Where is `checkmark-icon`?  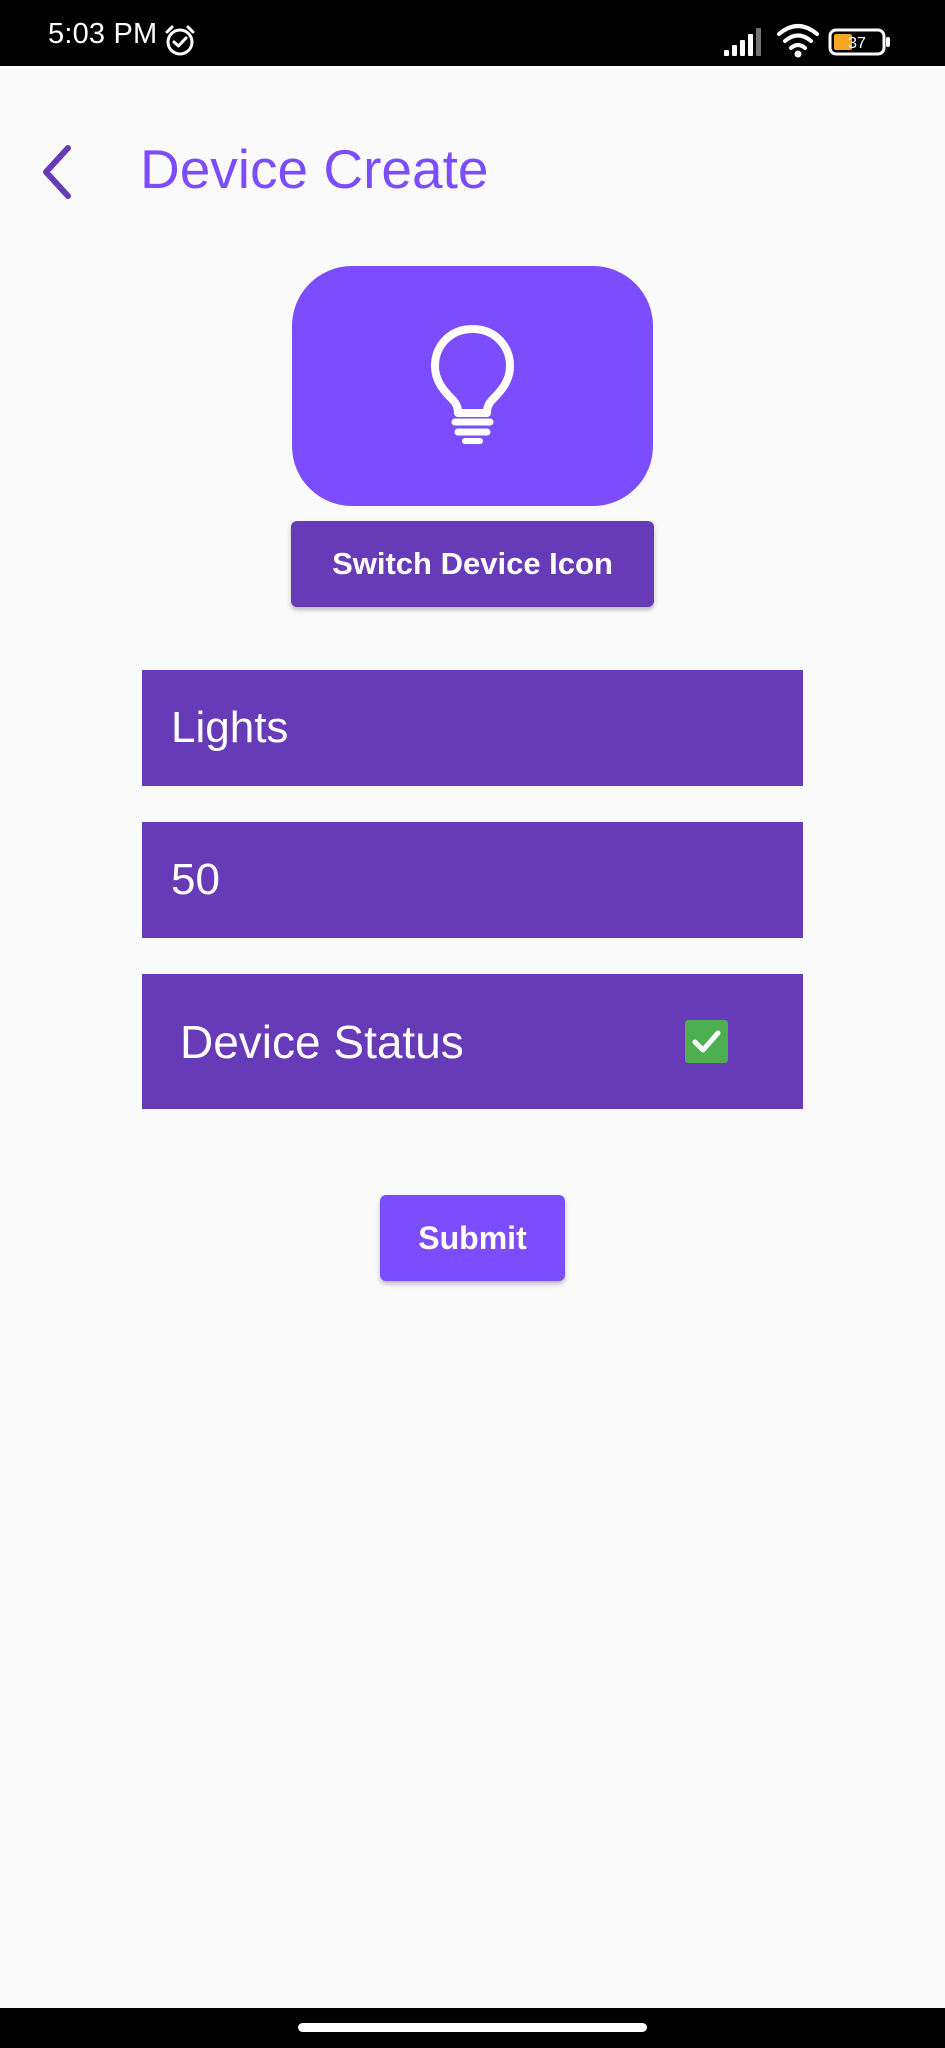
checkmark-icon is located at coordinates (706, 1041).